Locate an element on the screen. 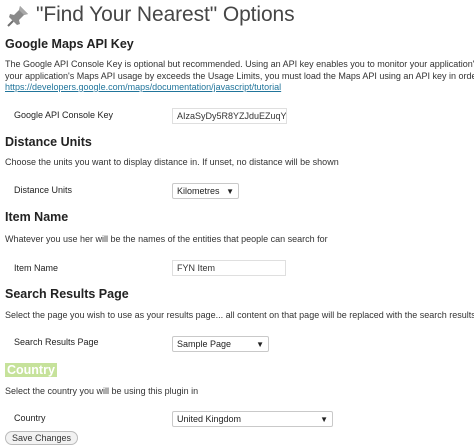  api-key-input: AIzaSyDy5R8YZJduEZuqY is located at coordinates (229, 116).